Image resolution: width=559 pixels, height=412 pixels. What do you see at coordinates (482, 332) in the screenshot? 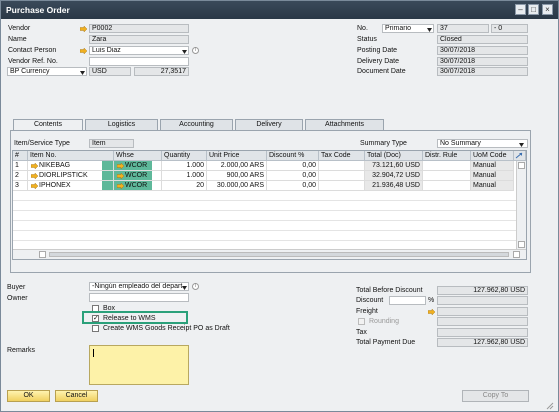
I see `tax-field` at bounding box center [482, 332].